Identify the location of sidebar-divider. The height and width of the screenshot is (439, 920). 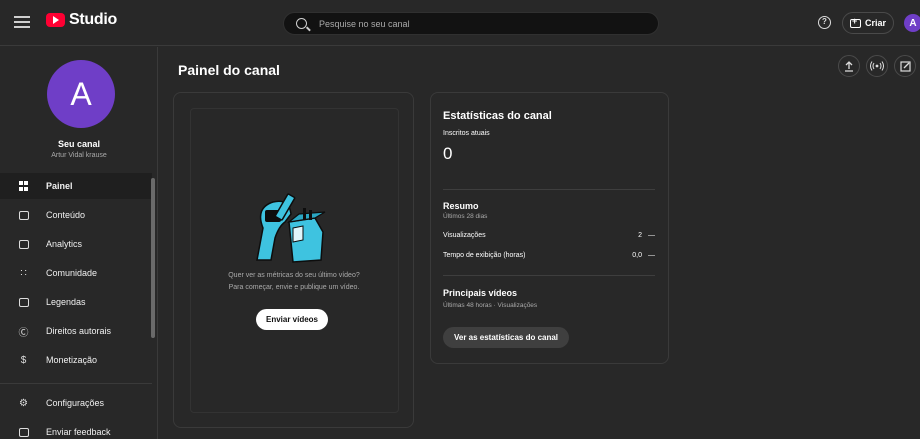
(76, 383).